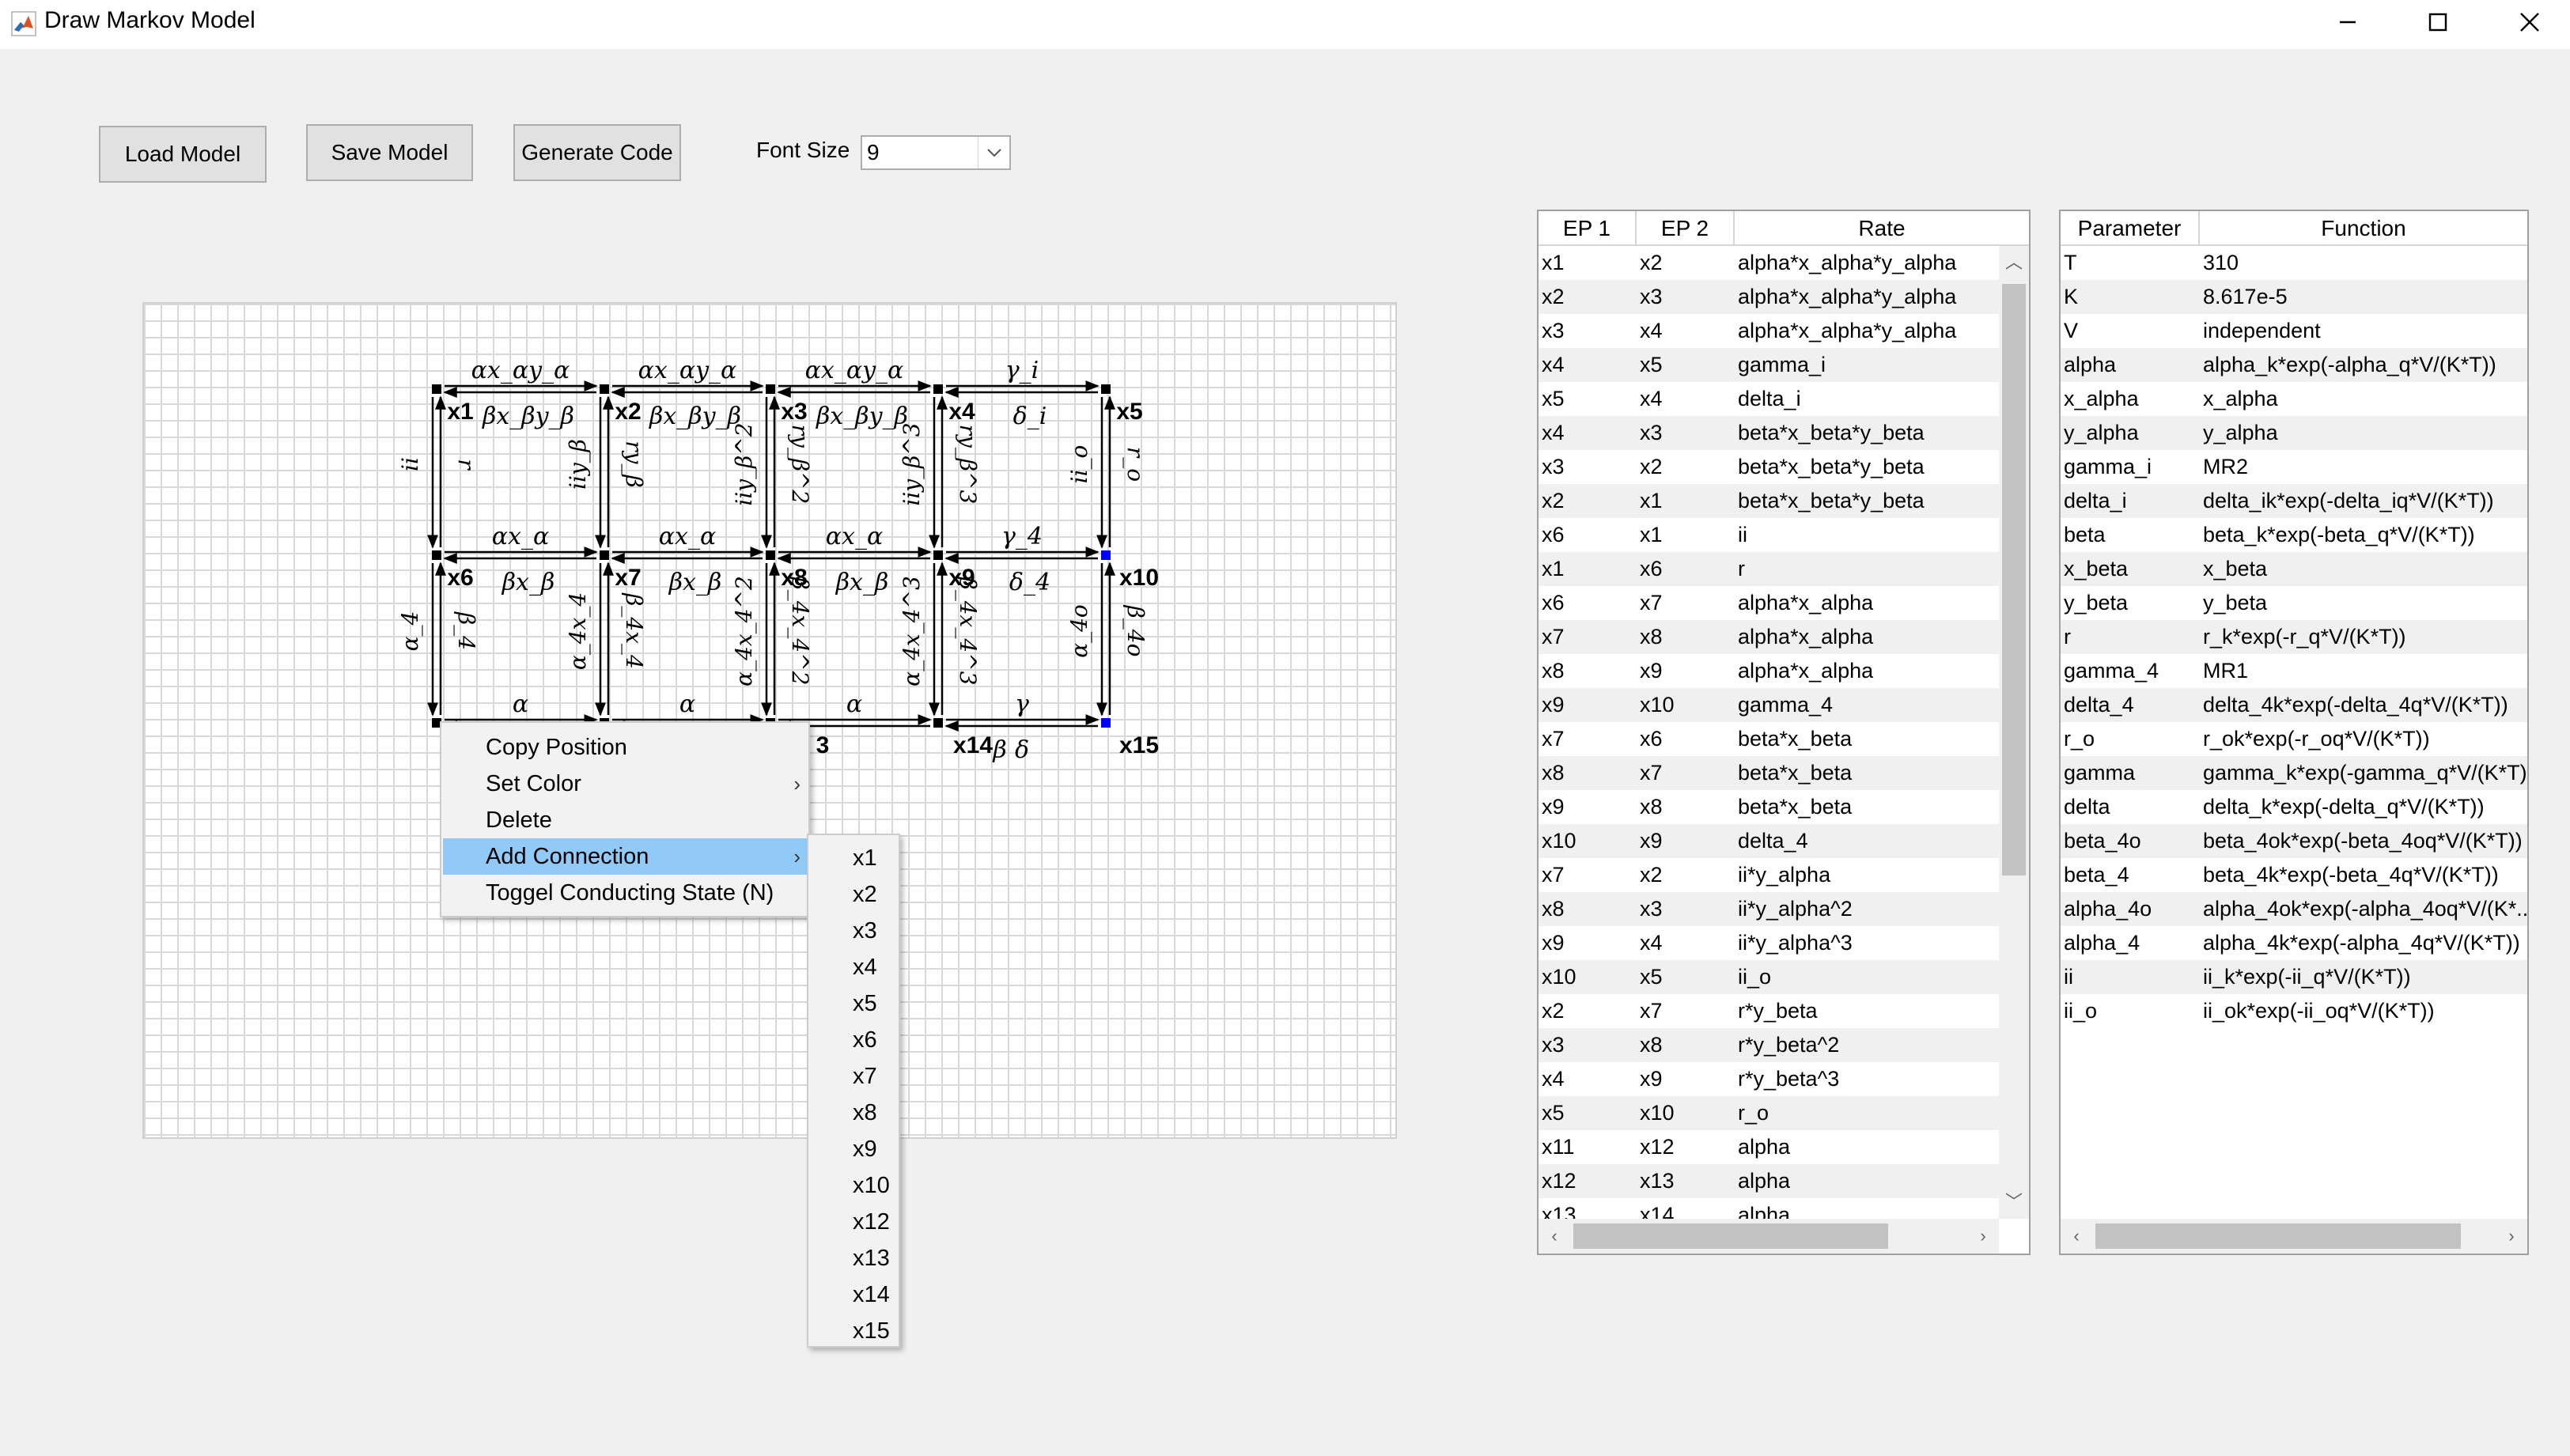 This screenshot has height=1456, width=2570. What do you see at coordinates (853, 1185) in the screenshot?
I see `submenu-item-x10: x10` at bounding box center [853, 1185].